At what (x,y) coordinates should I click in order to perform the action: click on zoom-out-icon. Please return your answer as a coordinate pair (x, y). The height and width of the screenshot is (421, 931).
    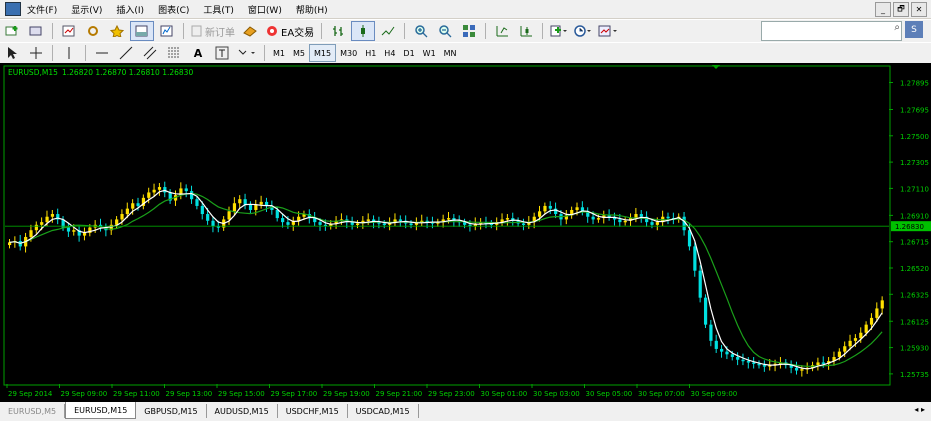
    Looking at the image, I should click on (445, 31).